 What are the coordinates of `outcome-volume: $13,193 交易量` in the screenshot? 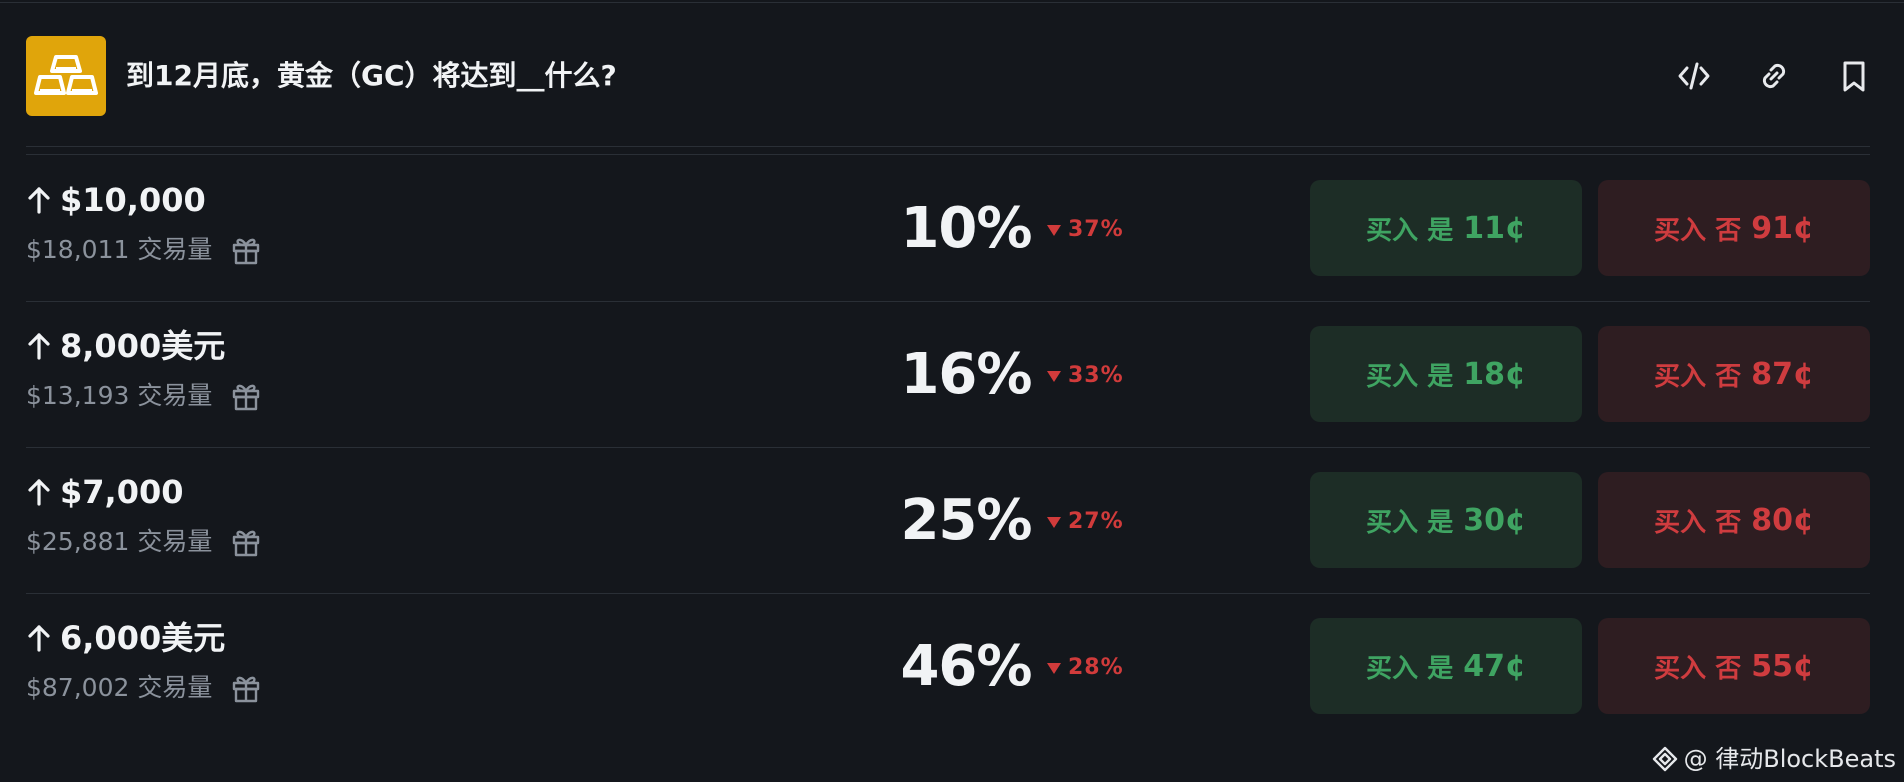 It's located at (119, 395).